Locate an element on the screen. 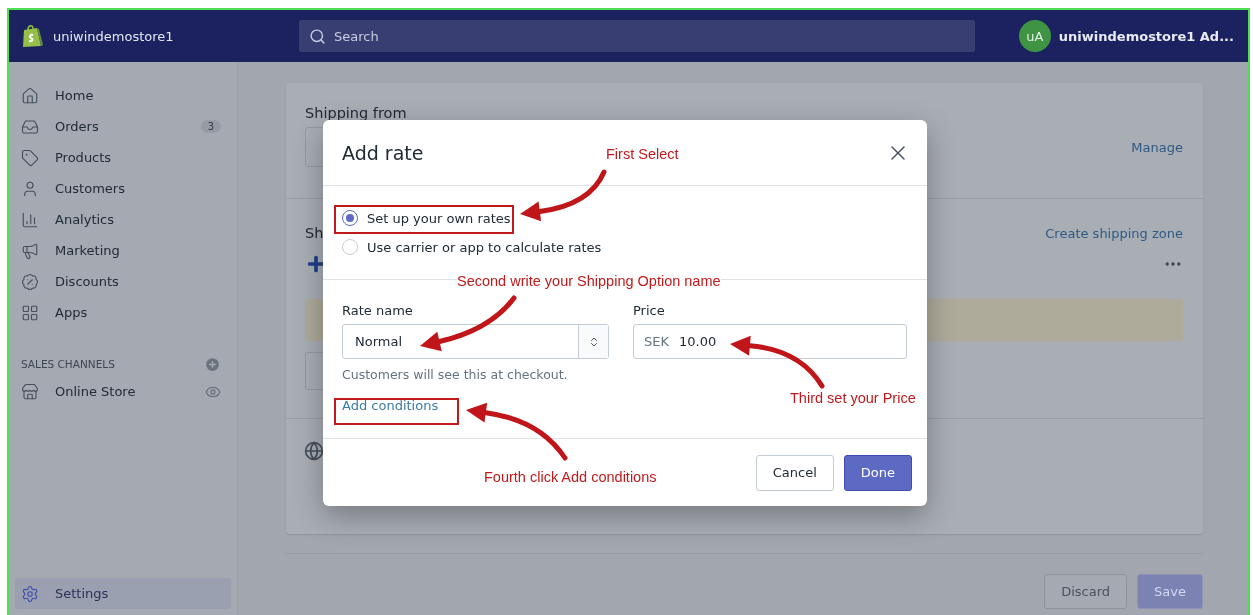 Image resolution: width=1253 pixels, height=615 pixels. radio-option: Set up your own rates is located at coordinates (624, 218).